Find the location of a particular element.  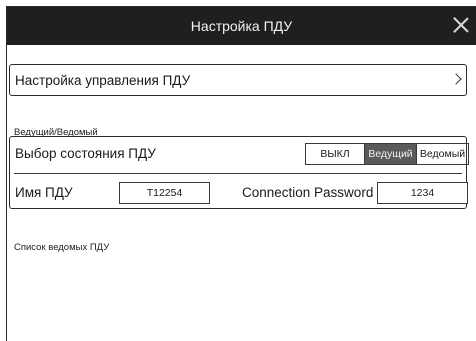

window-title: Настройка ПДУ is located at coordinates (241, 26).